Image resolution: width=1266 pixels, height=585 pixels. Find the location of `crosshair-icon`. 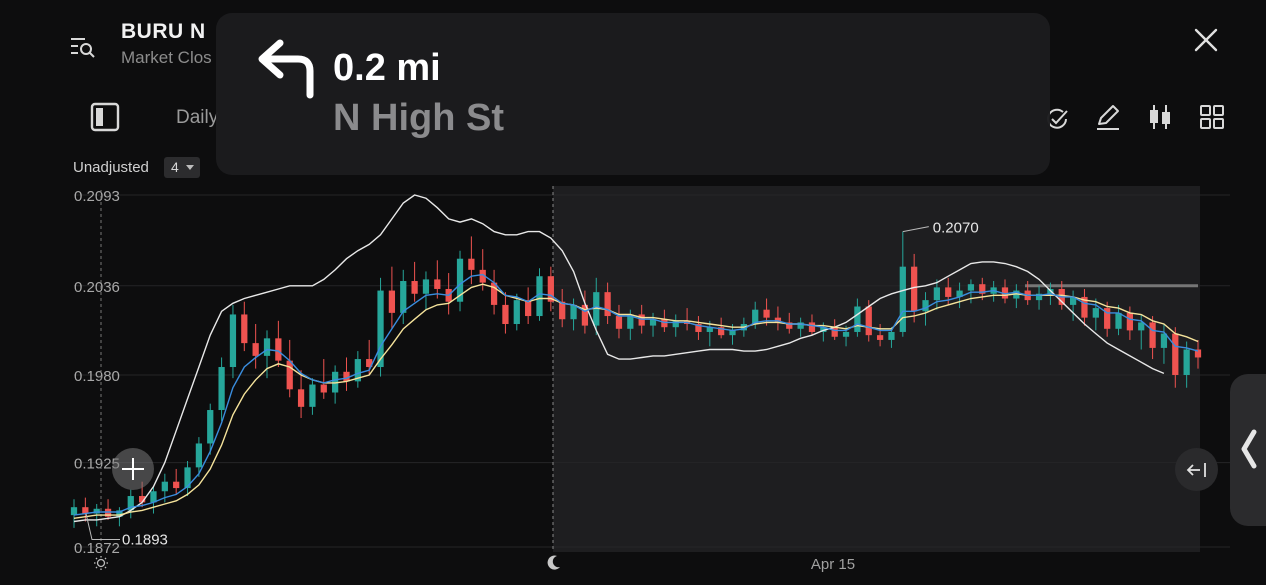

crosshair-icon is located at coordinates (133, 469).